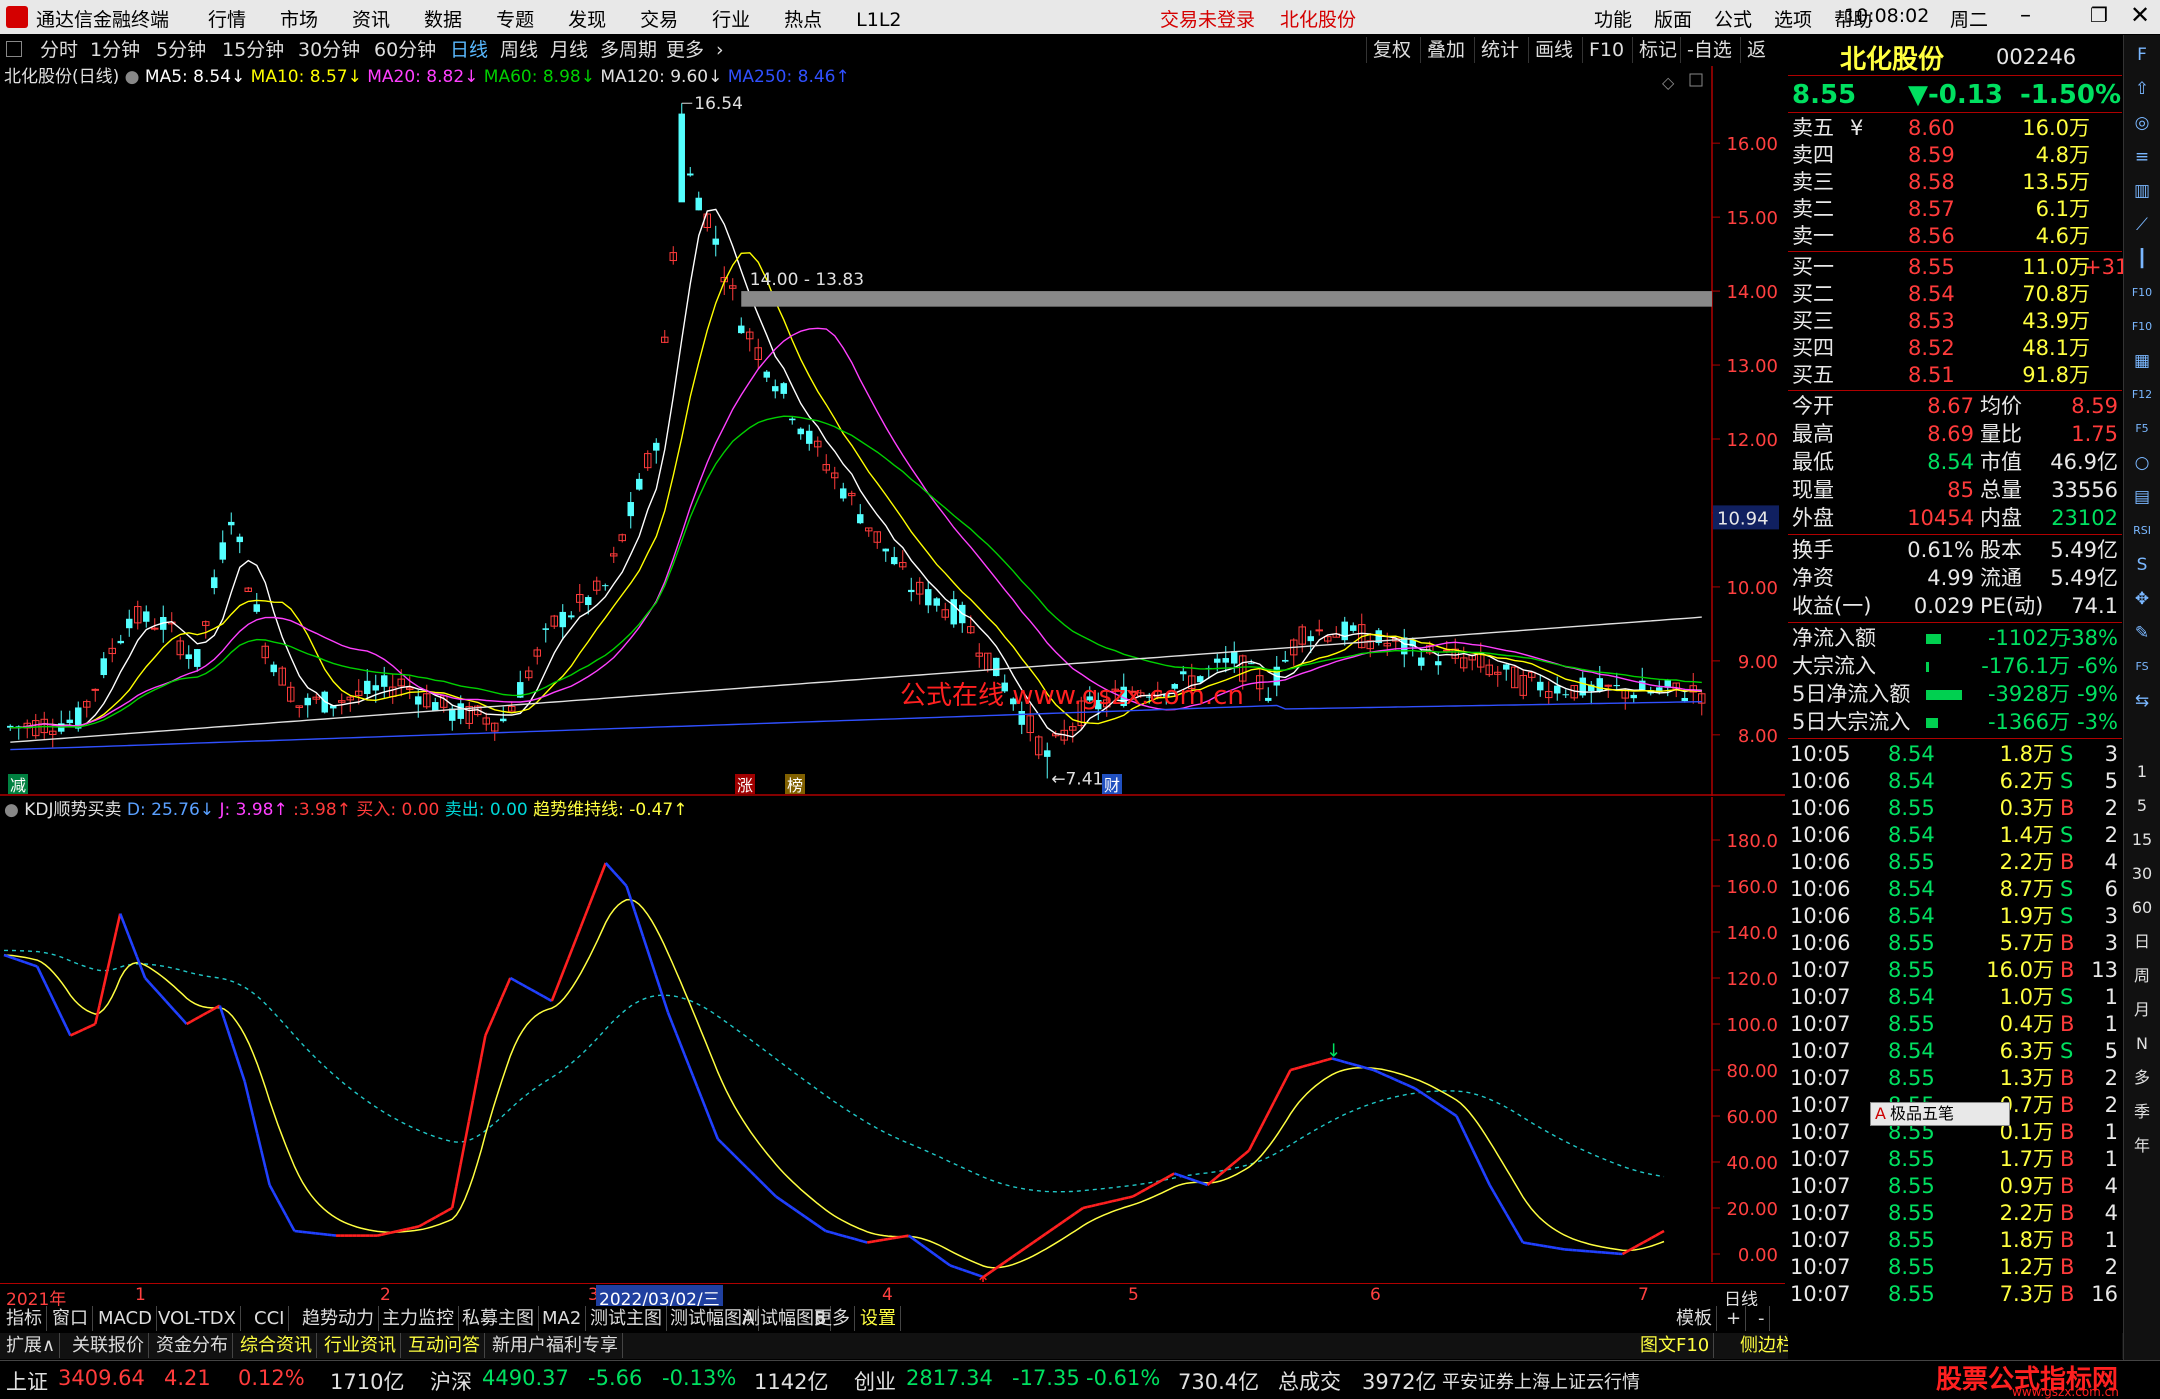  What do you see at coordinates (371, 20) in the screenshot?
I see `menu-2: 资讯` at bounding box center [371, 20].